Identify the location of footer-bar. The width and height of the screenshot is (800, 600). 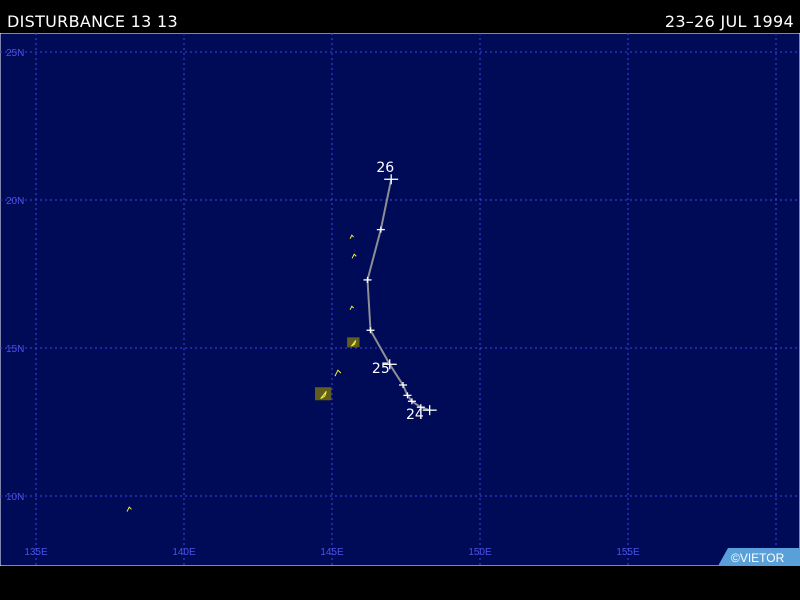
(400, 583).